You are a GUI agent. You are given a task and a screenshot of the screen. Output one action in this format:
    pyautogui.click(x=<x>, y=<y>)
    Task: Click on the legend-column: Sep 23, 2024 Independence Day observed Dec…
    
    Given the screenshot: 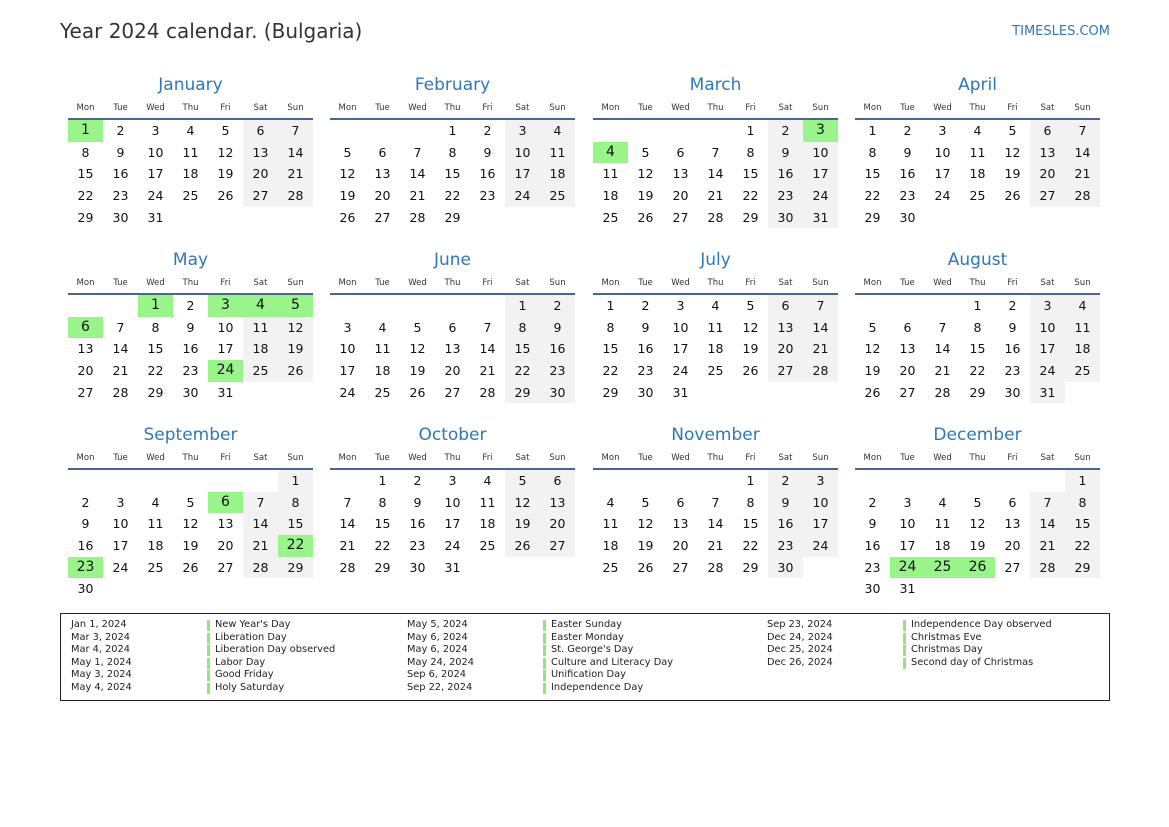 What is the action you would take?
    pyautogui.click(x=904, y=644)
    